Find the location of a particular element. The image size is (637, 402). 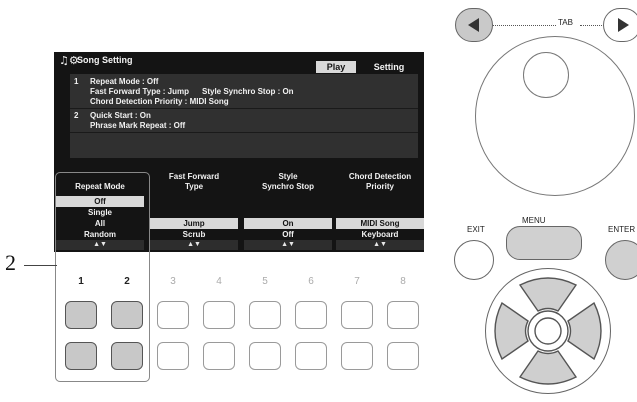

arrow-left-icon is located at coordinates (473, 25).